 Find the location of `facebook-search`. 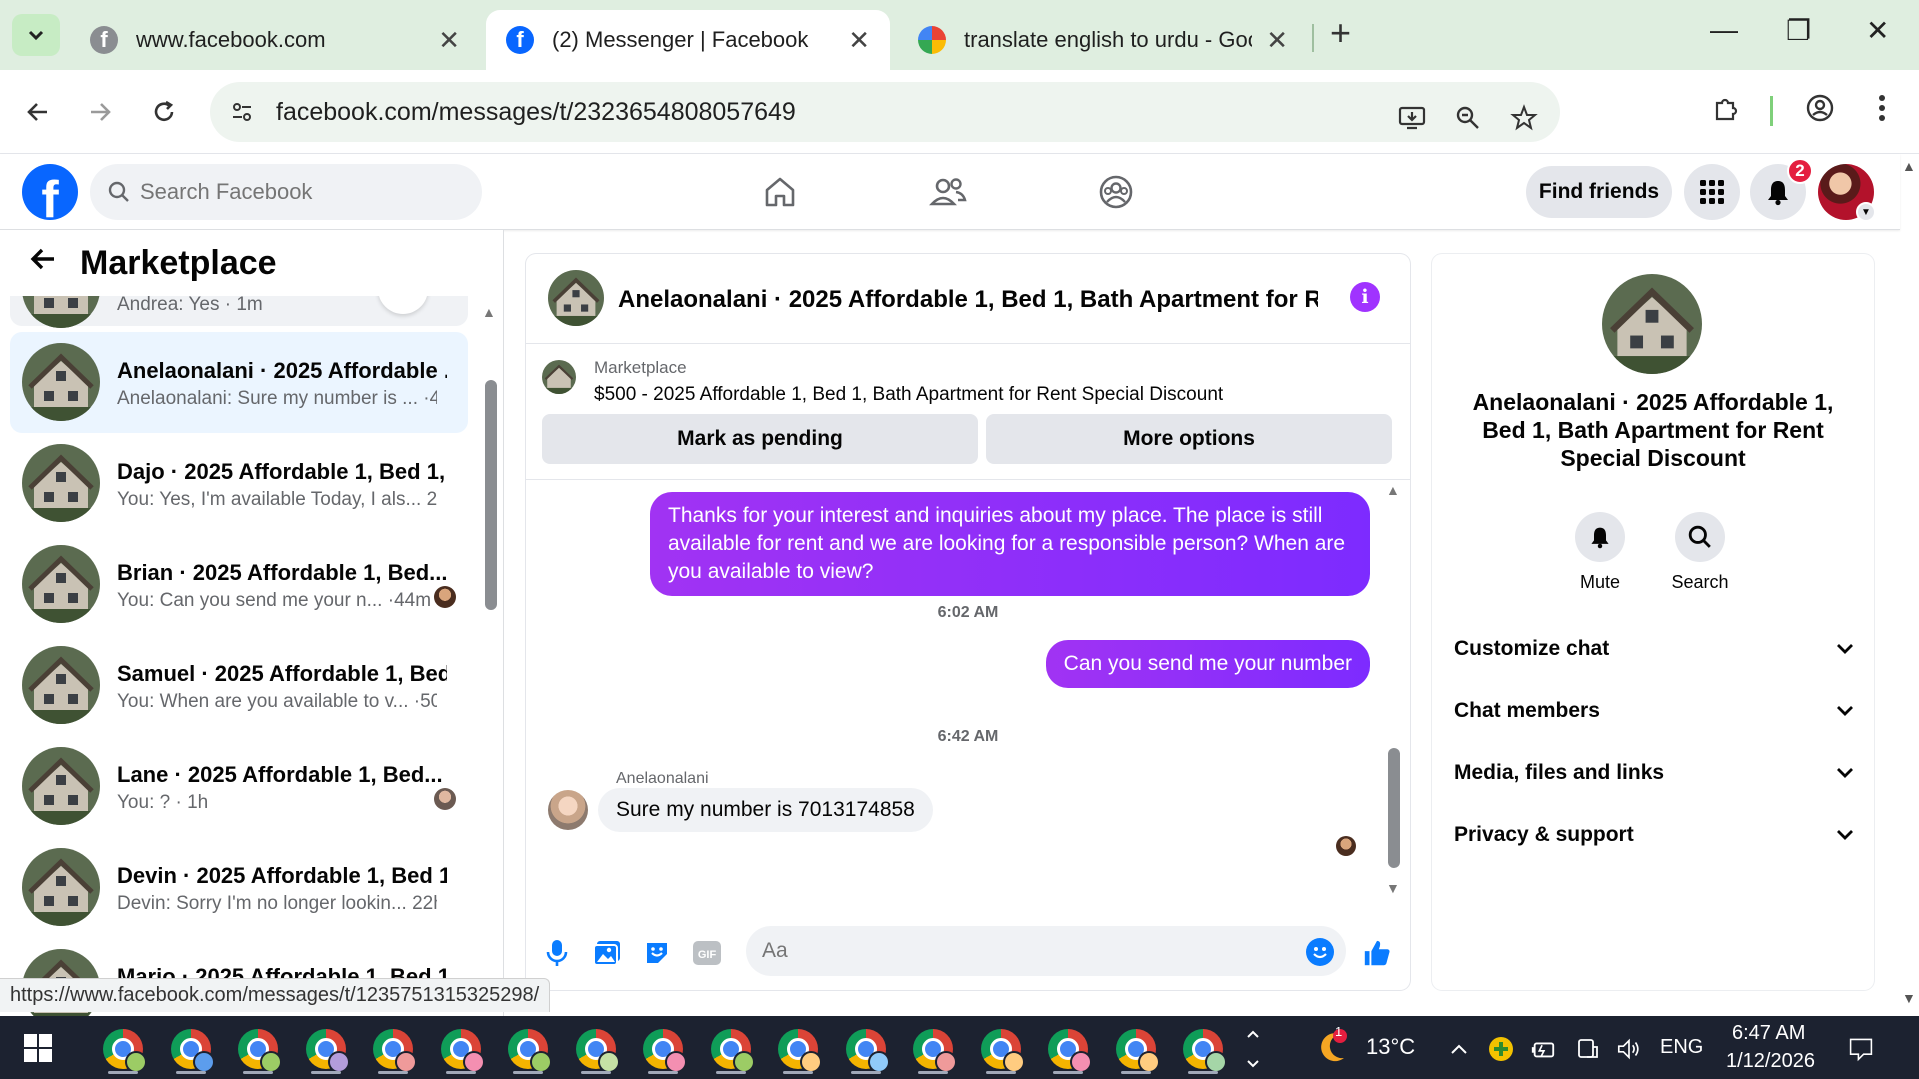

facebook-search is located at coordinates (286, 192).